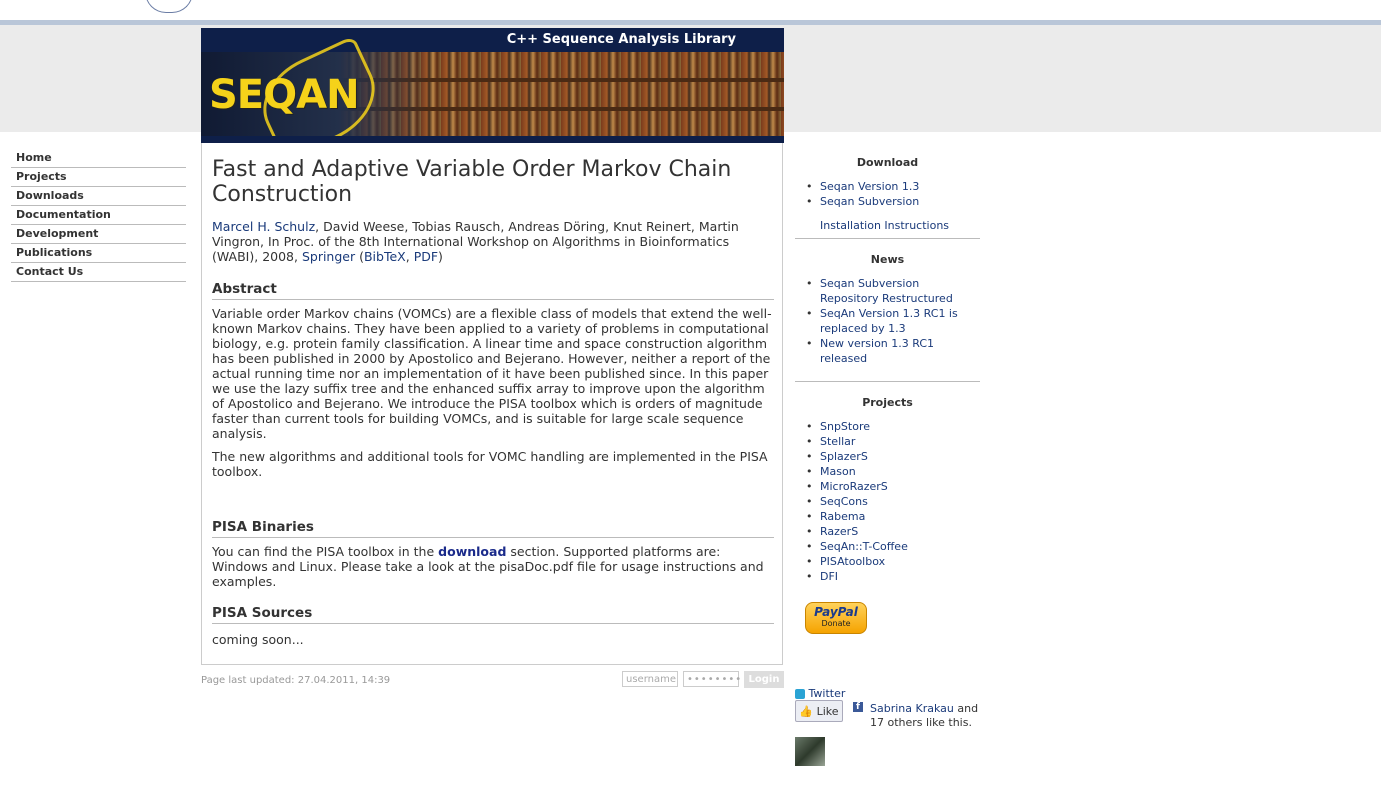 This screenshot has height=795, width=1381. Describe the element at coordinates (493, 614) in the screenshot. I see `sources-heading: PISA Sources` at that location.